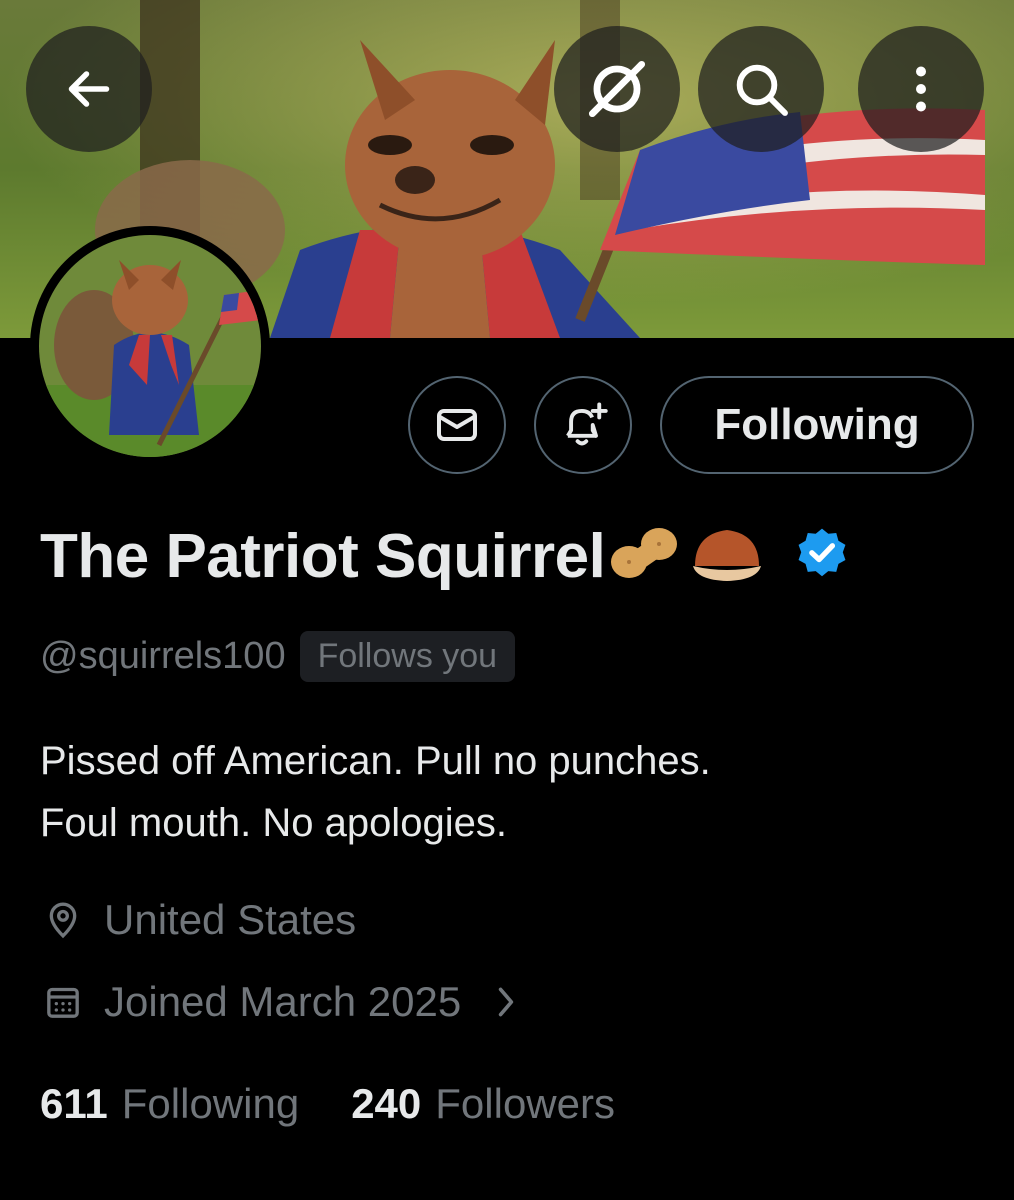 Image resolution: width=1014 pixels, height=1200 pixels. I want to click on followers-label: Followers, so click(525, 1103).